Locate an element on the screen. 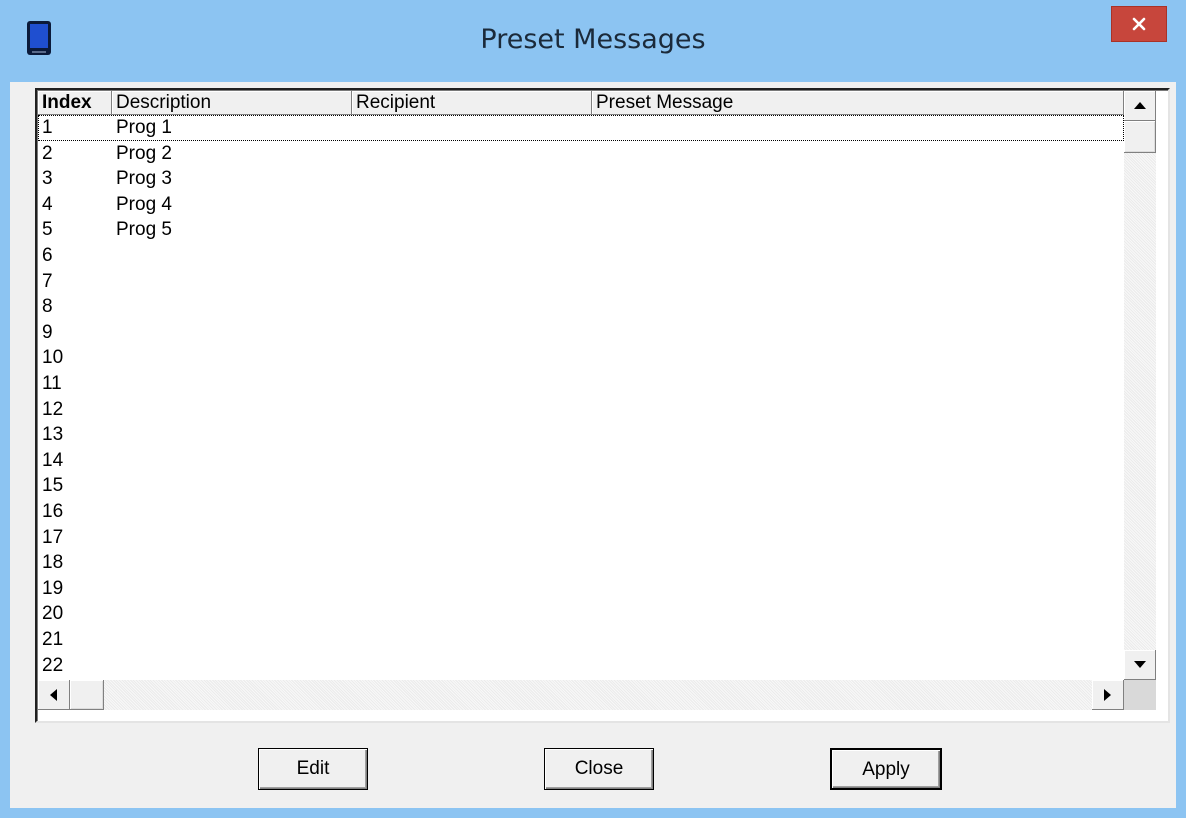 This screenshot has width=1186, height=818. cell-index: 1 is located at coordinates (47, 127).